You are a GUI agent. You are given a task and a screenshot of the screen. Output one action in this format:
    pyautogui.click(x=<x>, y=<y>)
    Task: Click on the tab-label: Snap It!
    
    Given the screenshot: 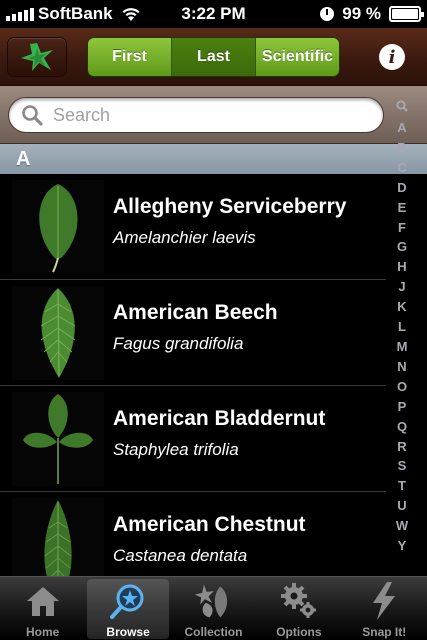 What is the action you would take?
    pyautogui.click(x=384, y=632)
    